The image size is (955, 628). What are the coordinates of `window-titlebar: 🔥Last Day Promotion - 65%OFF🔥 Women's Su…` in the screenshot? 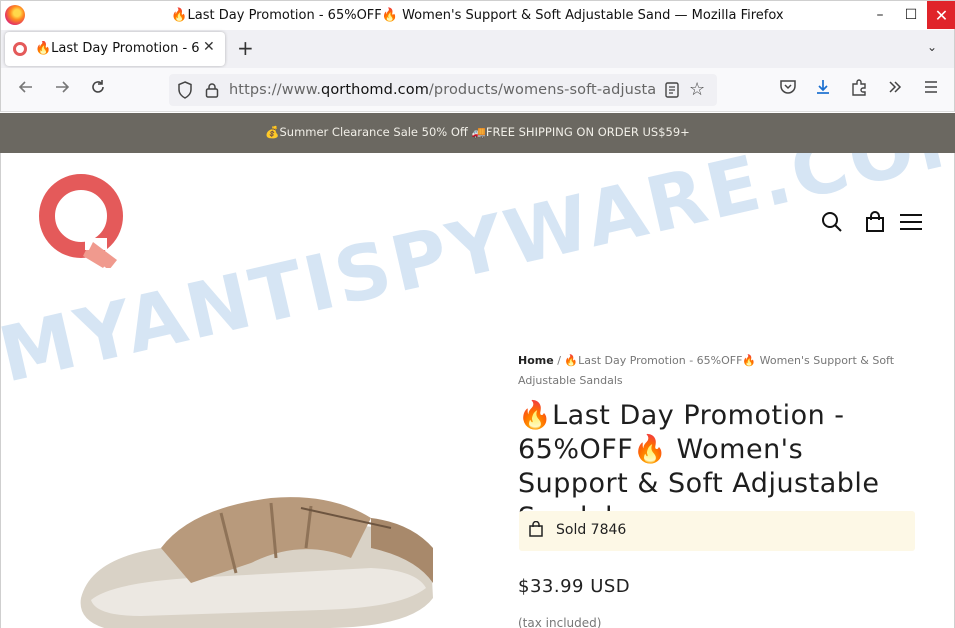 It's located at (477, 15).